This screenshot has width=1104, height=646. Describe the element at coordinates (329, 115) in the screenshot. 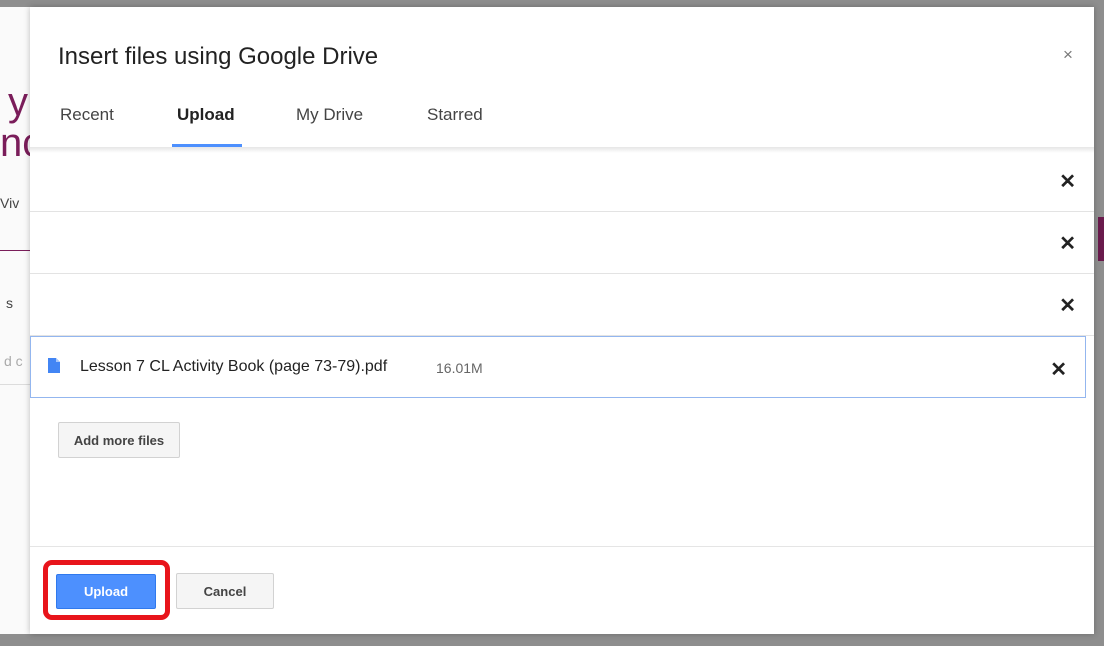

I see `tab-my-drive: My Drive` at that location.